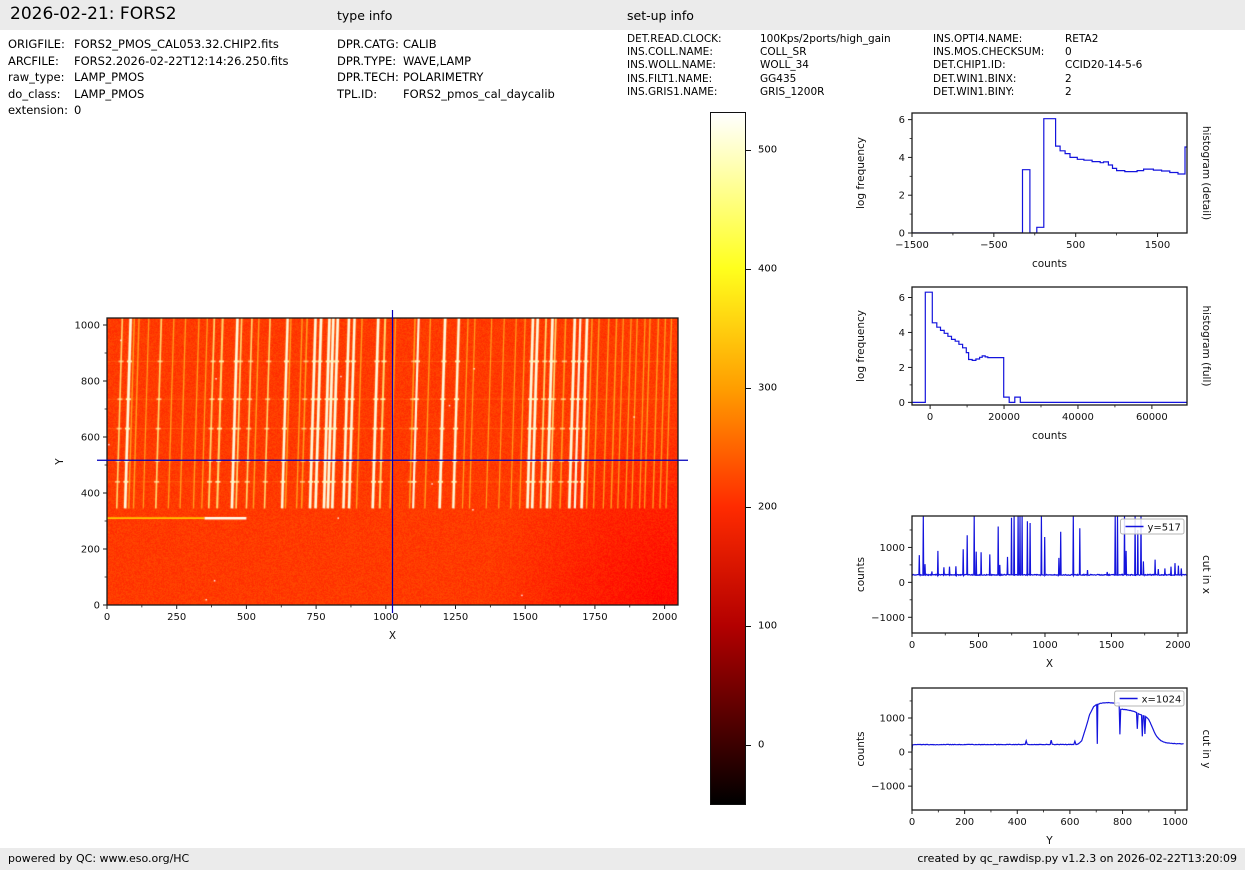 Image resolution: width=1245 pixels, height=870 pixels. I want to click on page-title: 2026-02-21: FORS2, so click(93, 14).